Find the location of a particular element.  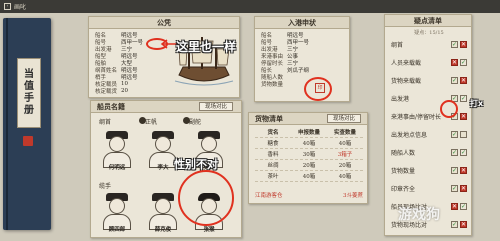

handbook-char: 册 is located at coordinates (29, 110).